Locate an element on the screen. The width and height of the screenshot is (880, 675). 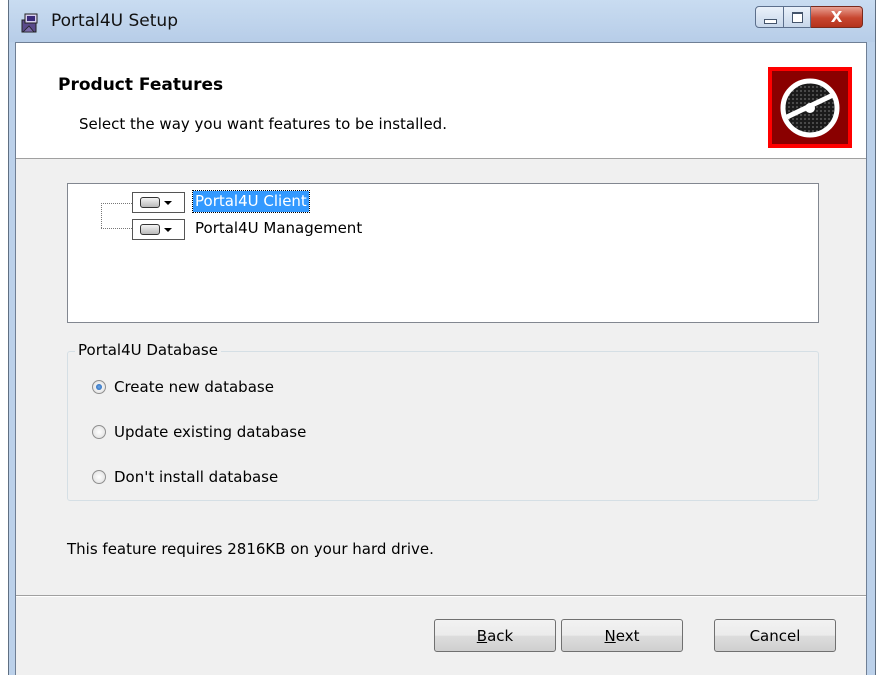
cancel-label: Cancel is located at coordinates (775, 635).